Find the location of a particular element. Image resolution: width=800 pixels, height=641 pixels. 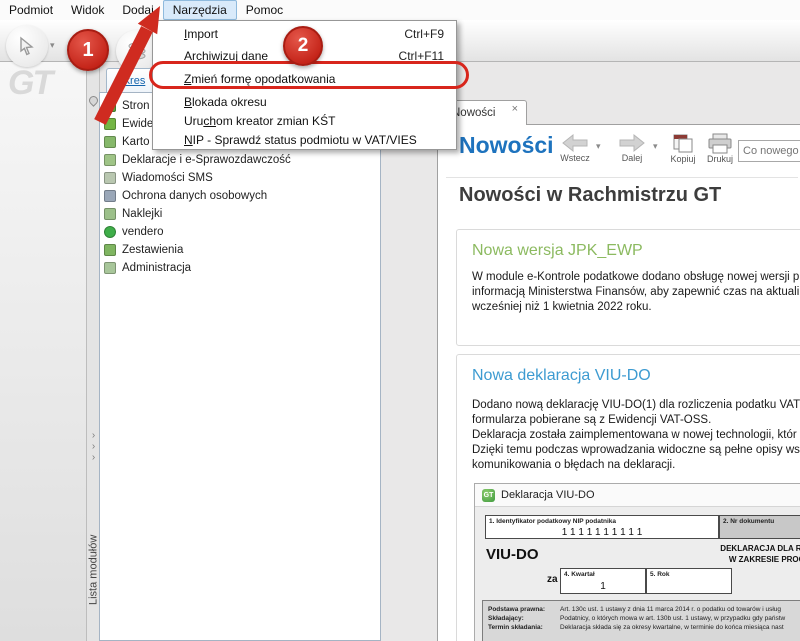

print-button: Drukuj is located at coordinates (720, 148).